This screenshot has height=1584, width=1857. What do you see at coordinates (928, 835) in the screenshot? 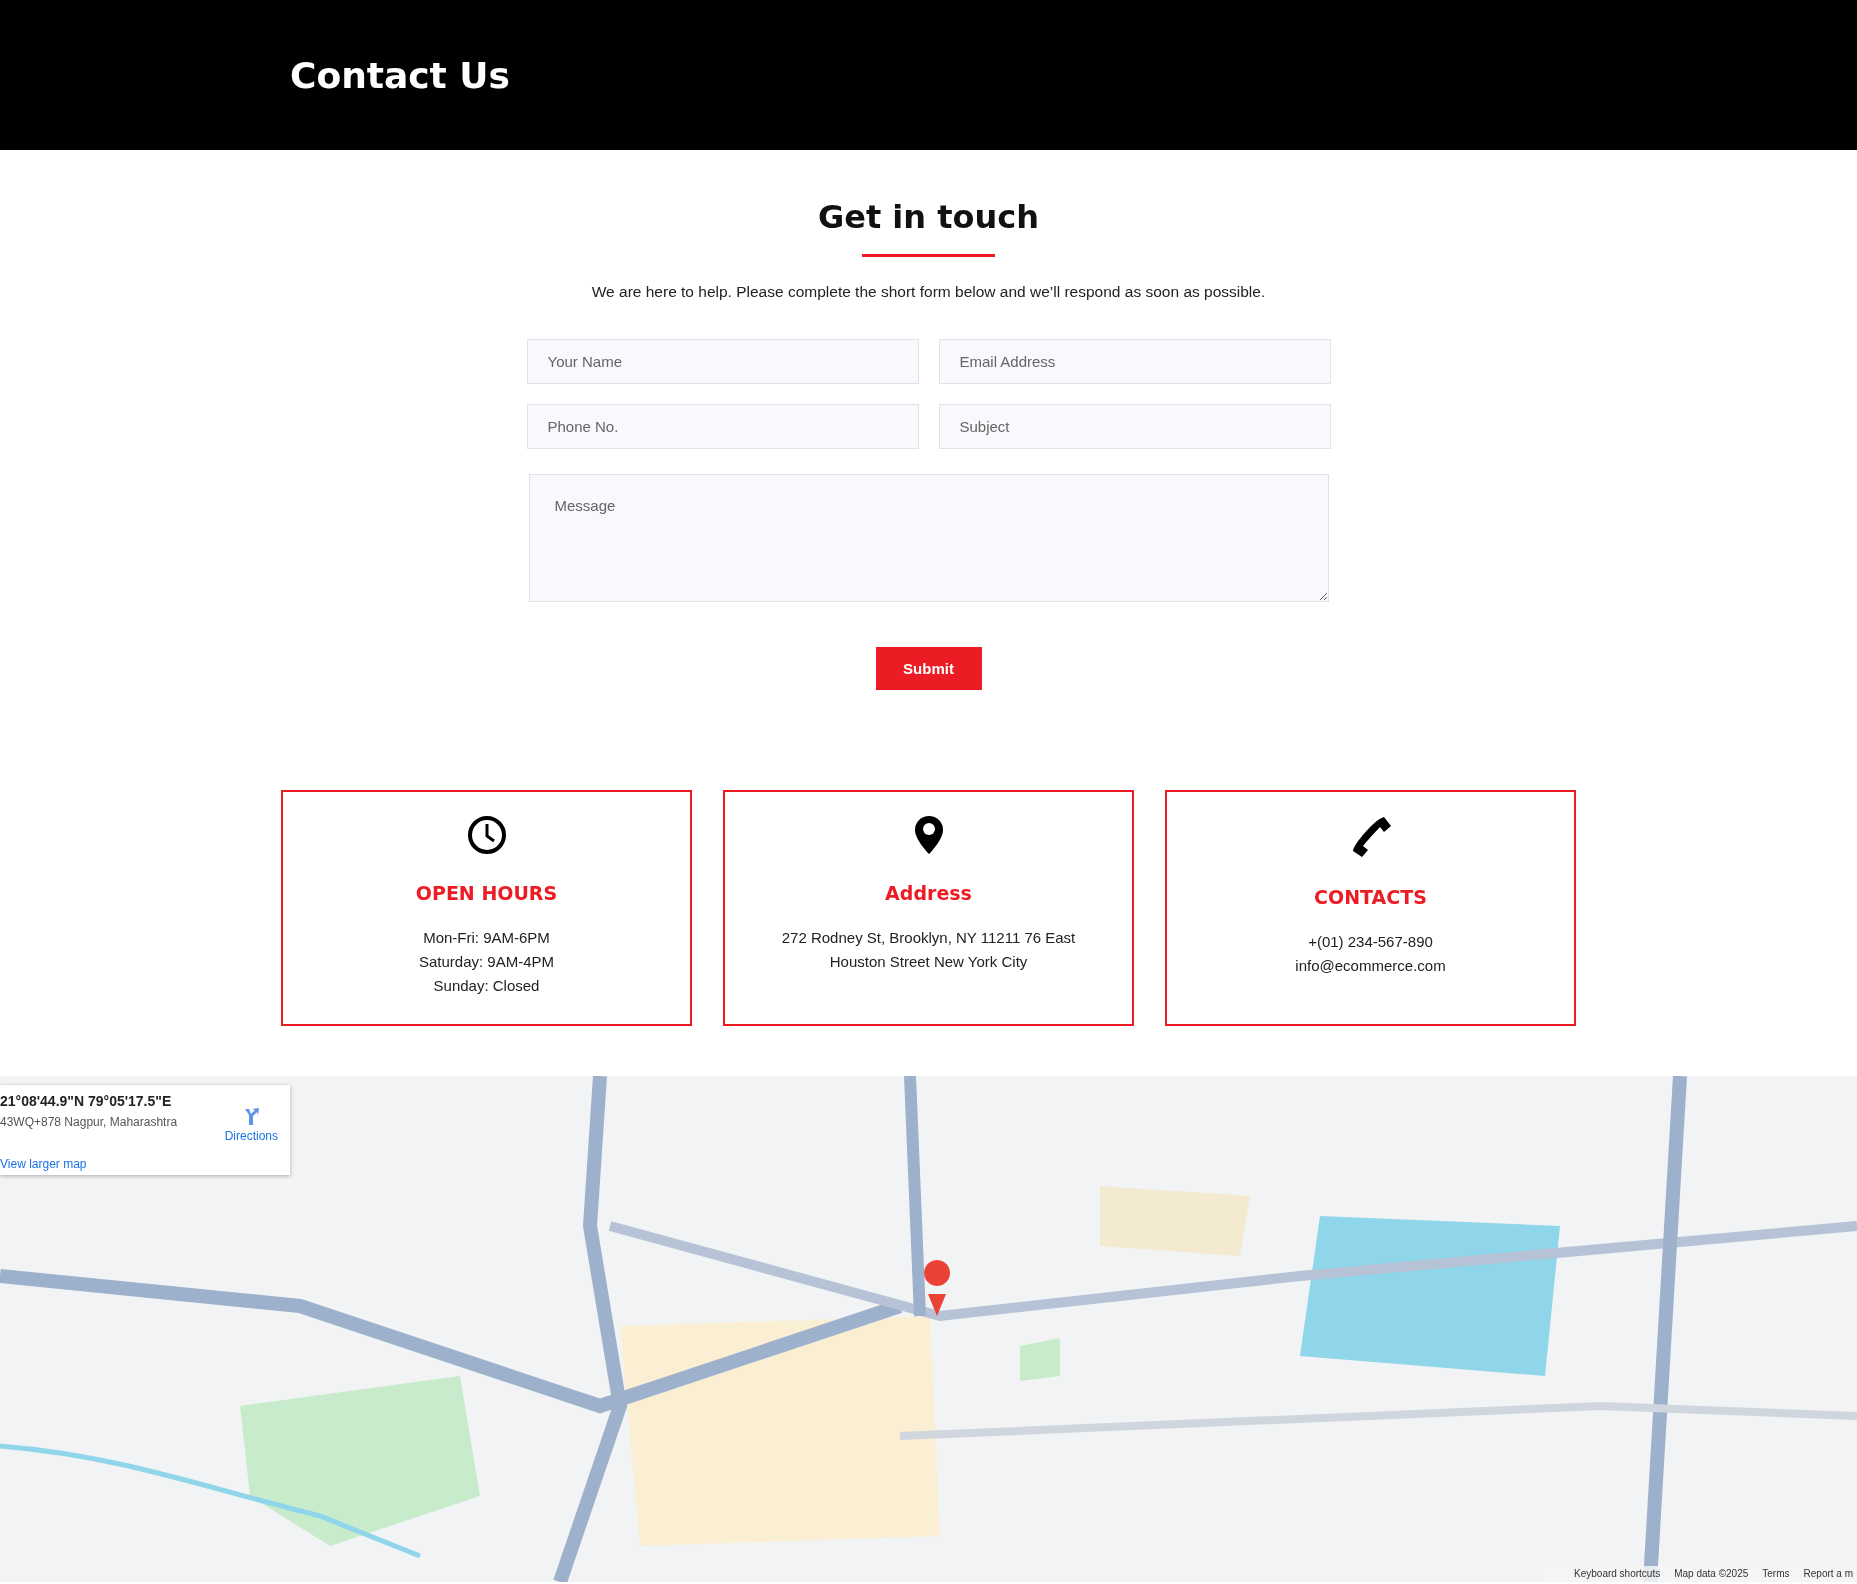
I see `map-pin-icon` at bounding box center [928, 835].